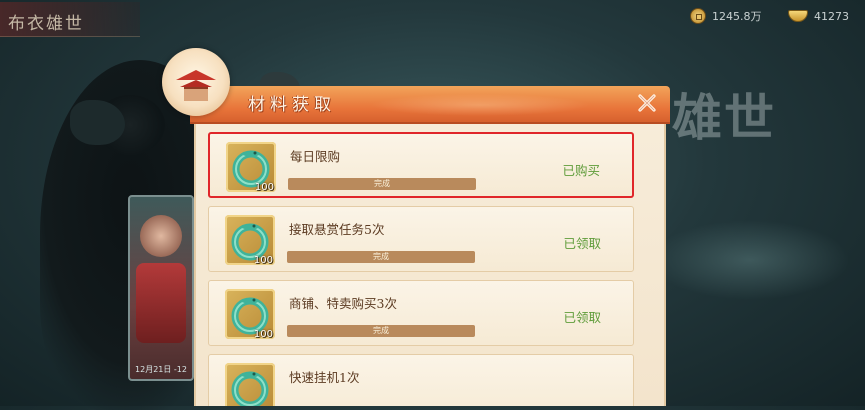  Describe the element at coordinates (250, 388) in the screenshot. I see `jade-dragon-ring-icon` at that location.